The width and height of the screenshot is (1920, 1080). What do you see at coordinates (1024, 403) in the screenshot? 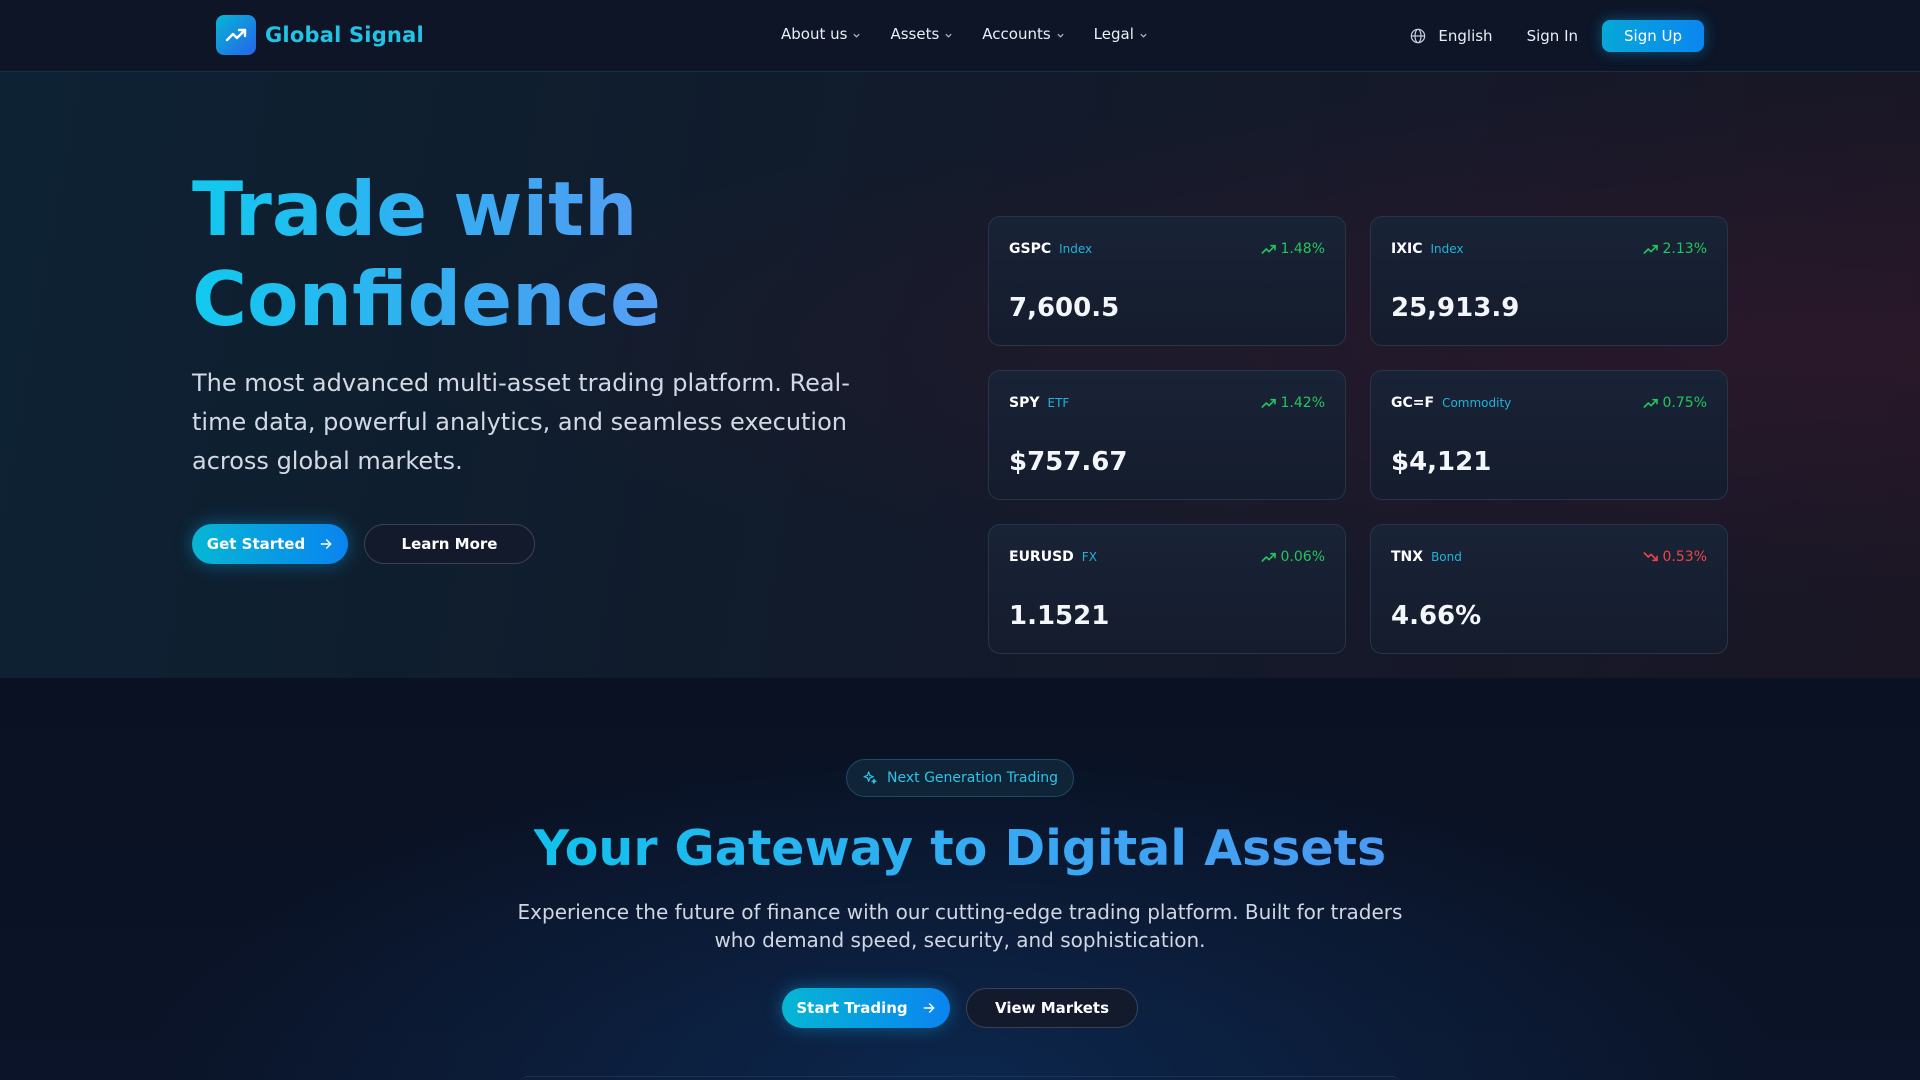
I see `ticker-symbol: SPY` at bounding box center [1024, 403].